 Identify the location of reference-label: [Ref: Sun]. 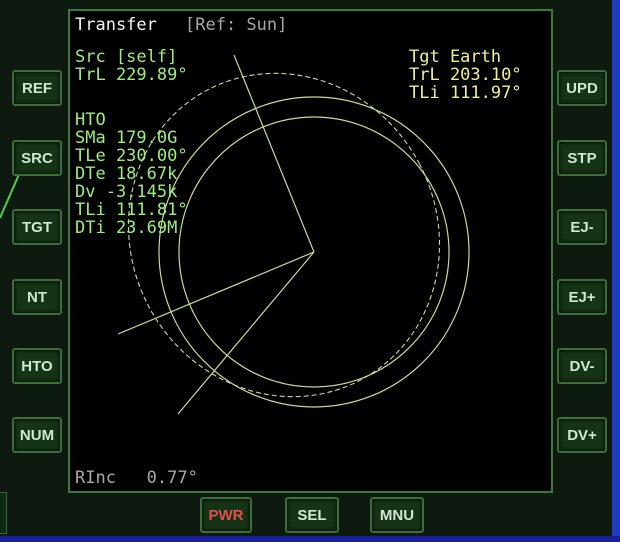
(236, 25).